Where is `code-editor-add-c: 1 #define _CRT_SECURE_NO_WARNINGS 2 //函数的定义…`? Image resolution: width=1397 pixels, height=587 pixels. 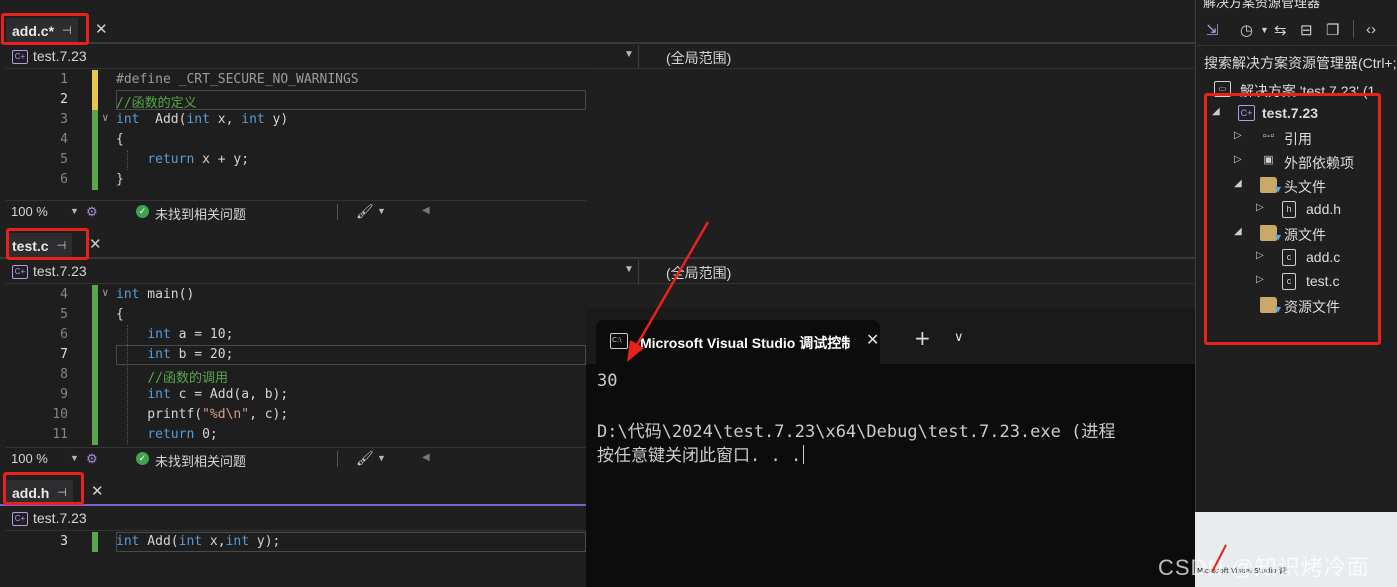 code-editor-add-c: 1 #define _CRT_SECURE_NO_WARNINGS 2 //函数的定义… is located at coordinates (296, 135).